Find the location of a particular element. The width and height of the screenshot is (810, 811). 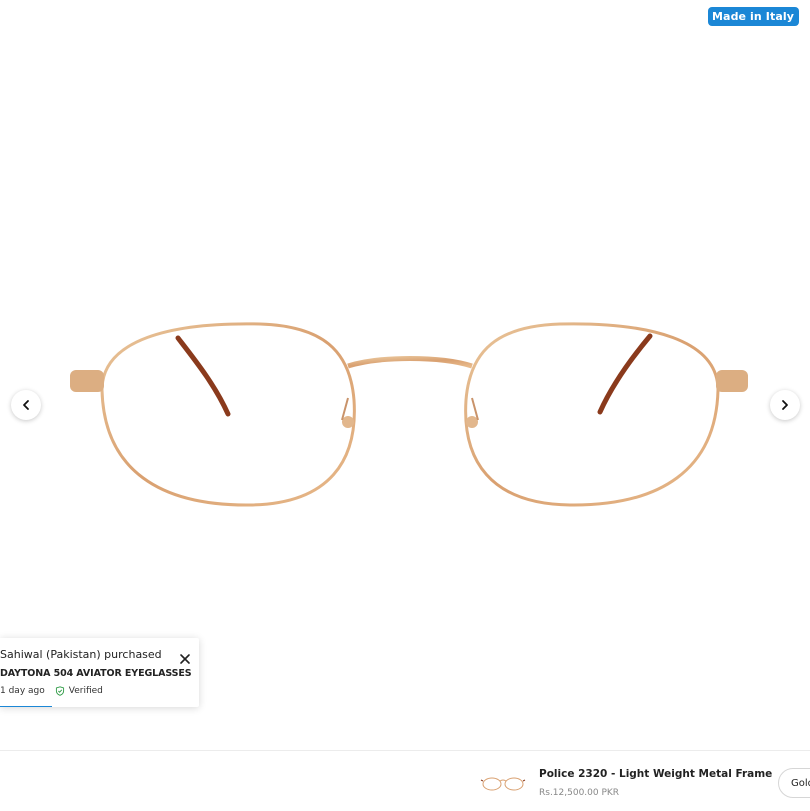

close-icon is located at coordinates (185, 659).